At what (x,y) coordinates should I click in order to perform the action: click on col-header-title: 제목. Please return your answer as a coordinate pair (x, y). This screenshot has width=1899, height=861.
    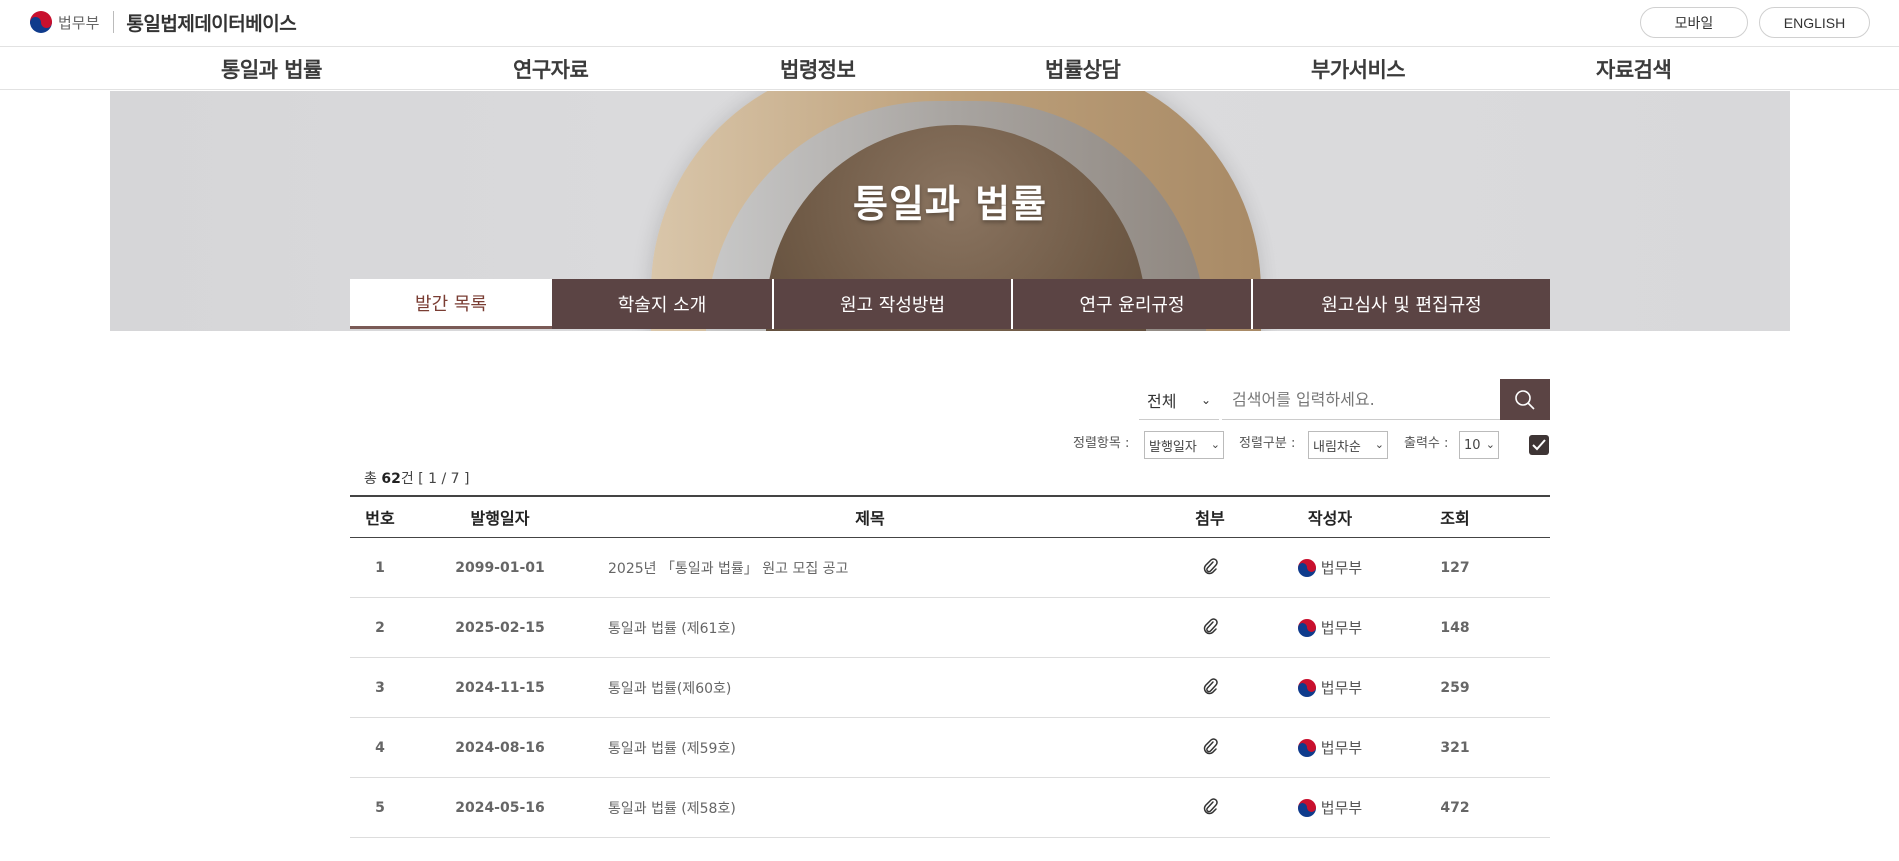
    Looking at the image, I should click on (870, 518).